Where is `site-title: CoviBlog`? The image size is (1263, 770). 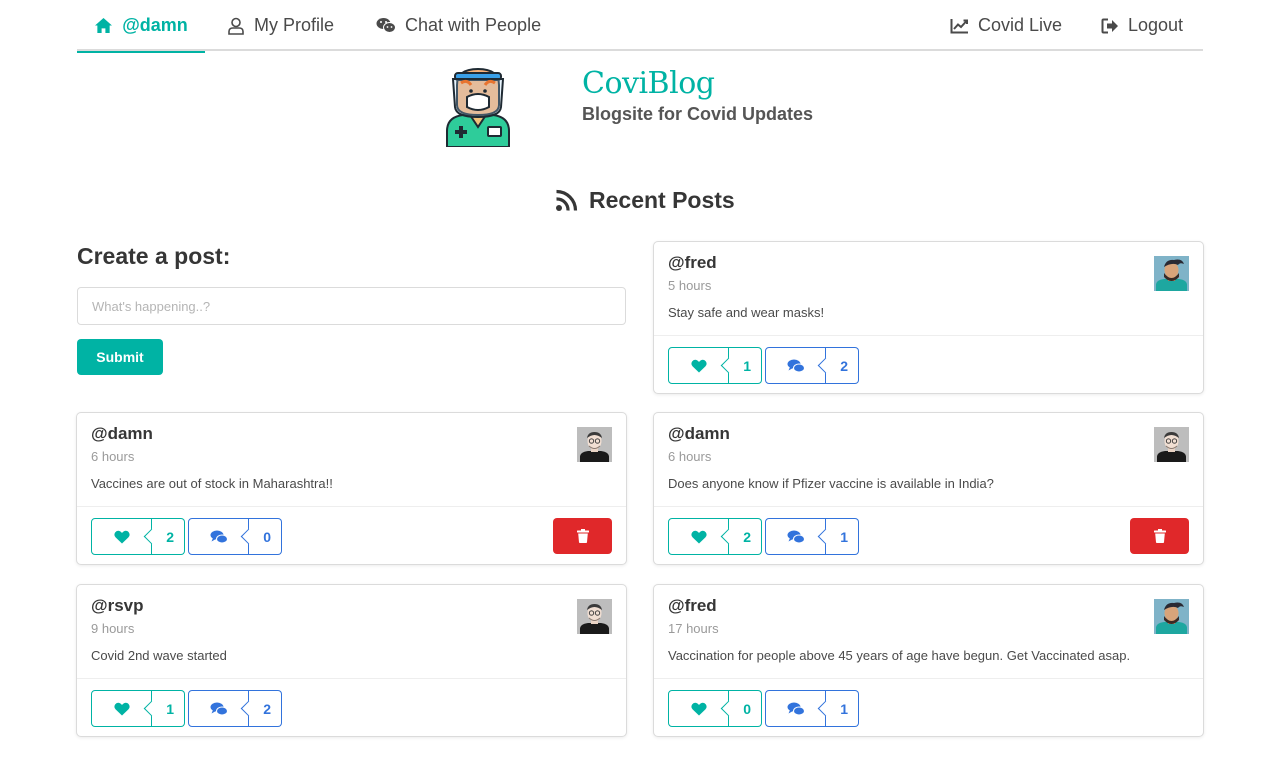 site-title: CoviBlog is located at coordinates (648, 83).